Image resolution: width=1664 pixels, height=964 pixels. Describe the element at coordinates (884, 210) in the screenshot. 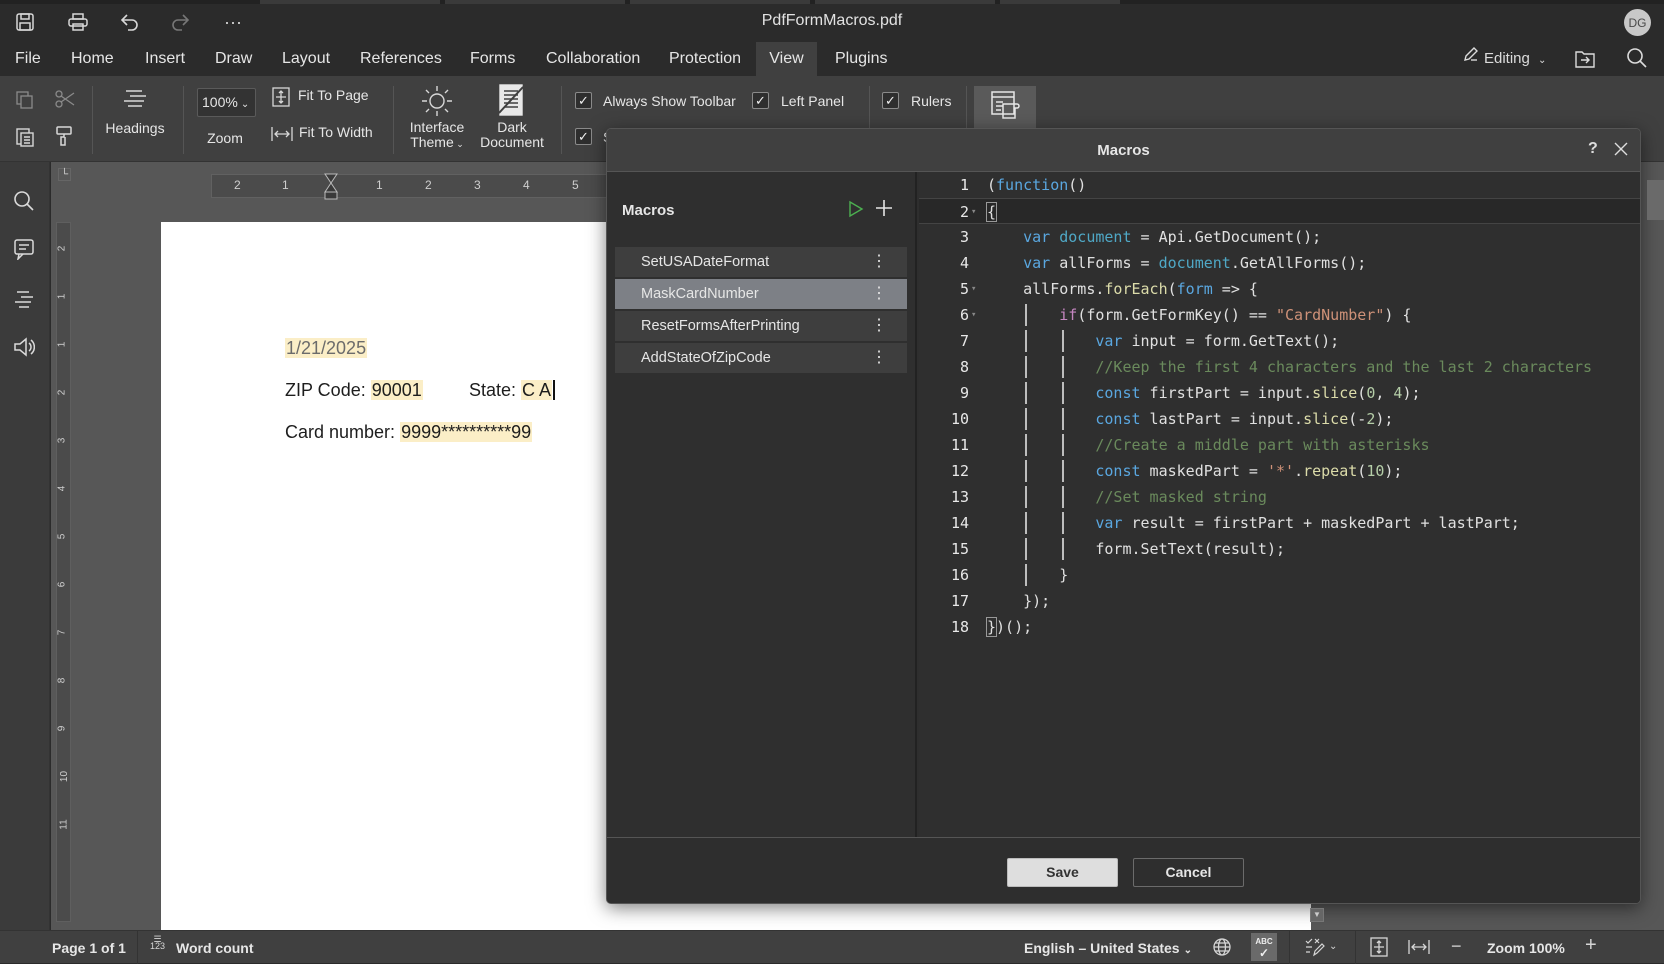

I see `add-macro-icon` at that location.